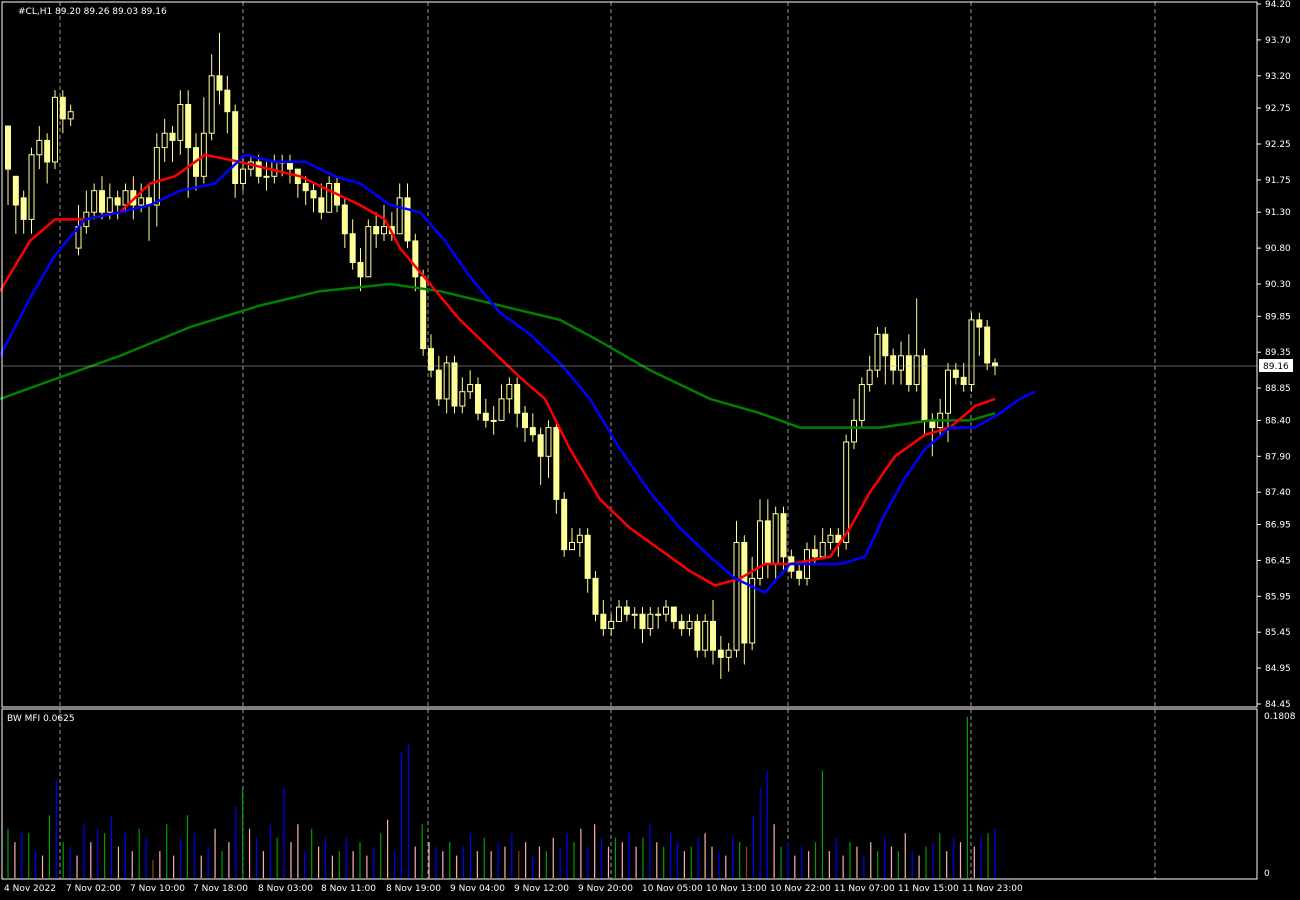 The image size is (1300, 900). What do you see at coordinates (1278, 633) in the screenshot?
I see `price-tick-label: 85.45` at bounding box center [1278, 633].